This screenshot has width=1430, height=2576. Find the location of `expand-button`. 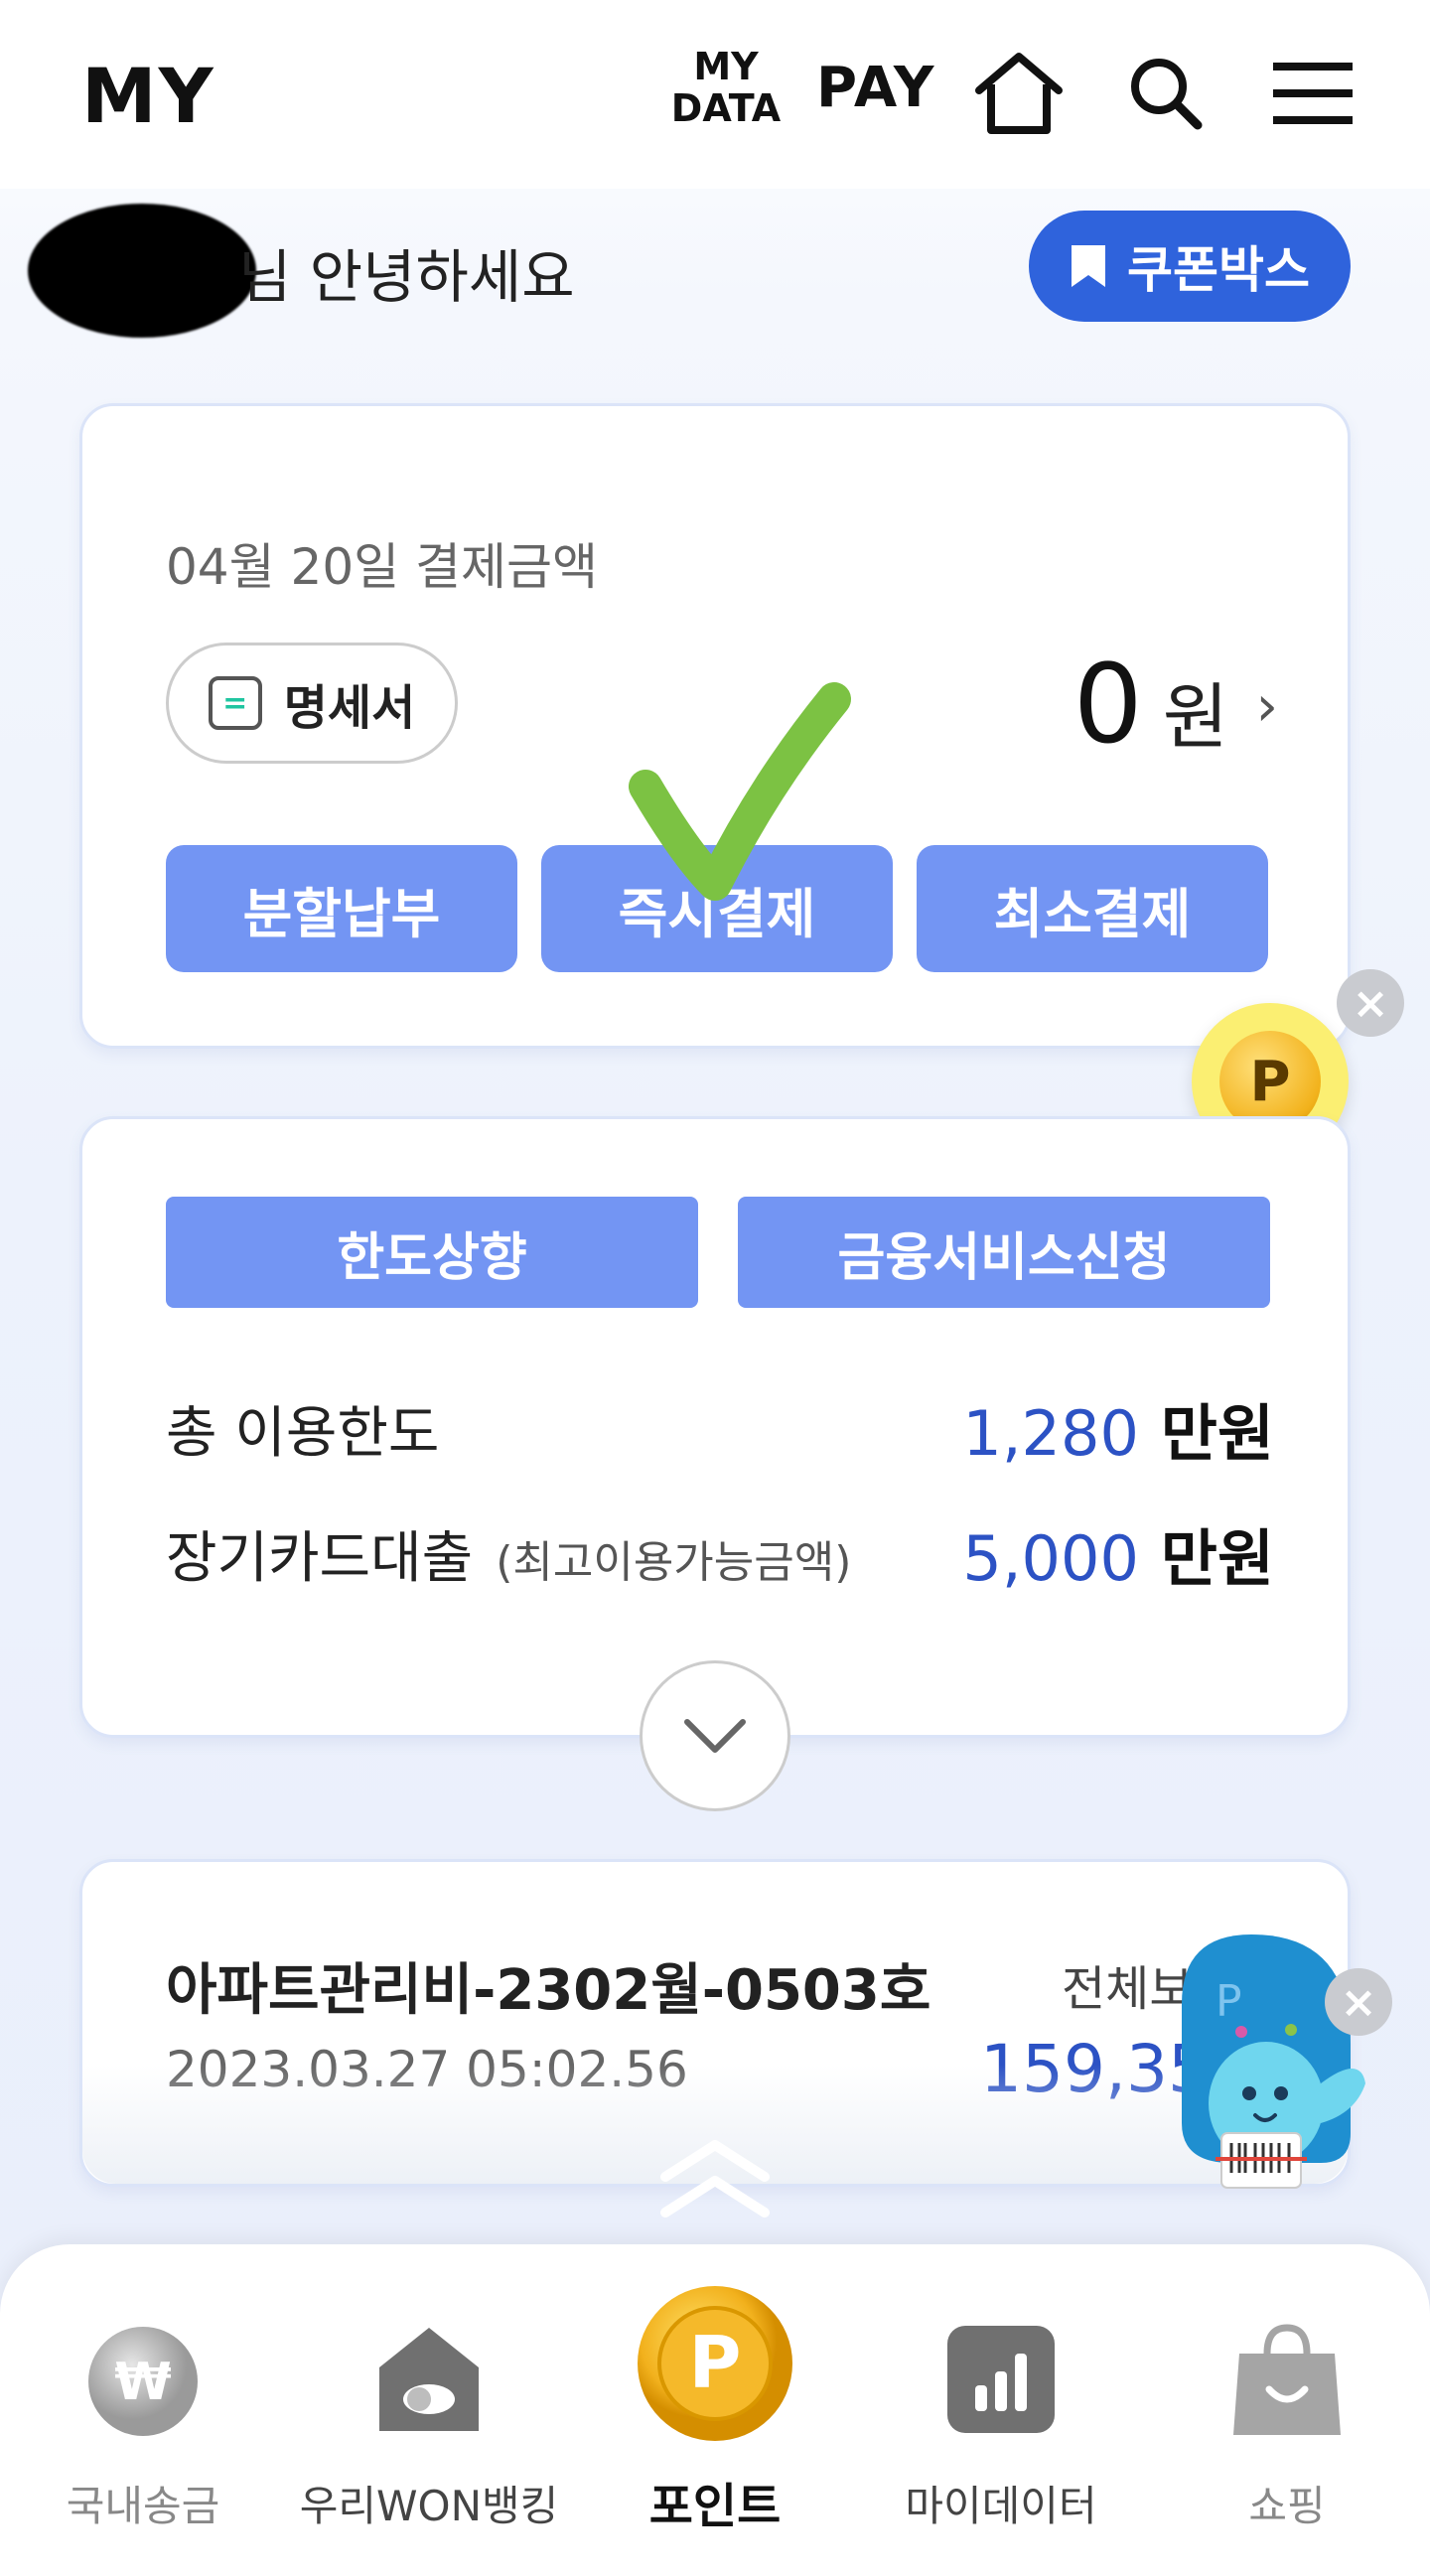

expand-button is located at coordinates (715, 1736).